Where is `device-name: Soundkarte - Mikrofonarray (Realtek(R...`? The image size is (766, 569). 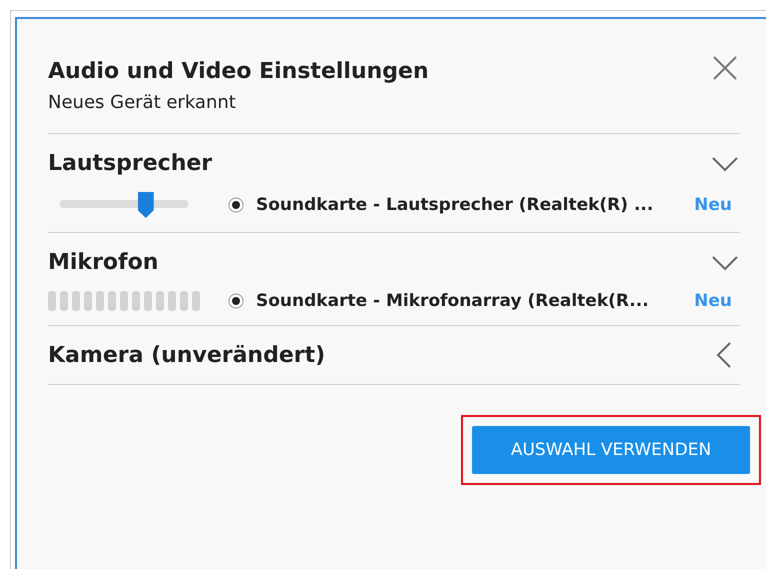 device-name: Soundkarte - Mikrofonarray (Realtek(R... is located at coordinates (453, 301).